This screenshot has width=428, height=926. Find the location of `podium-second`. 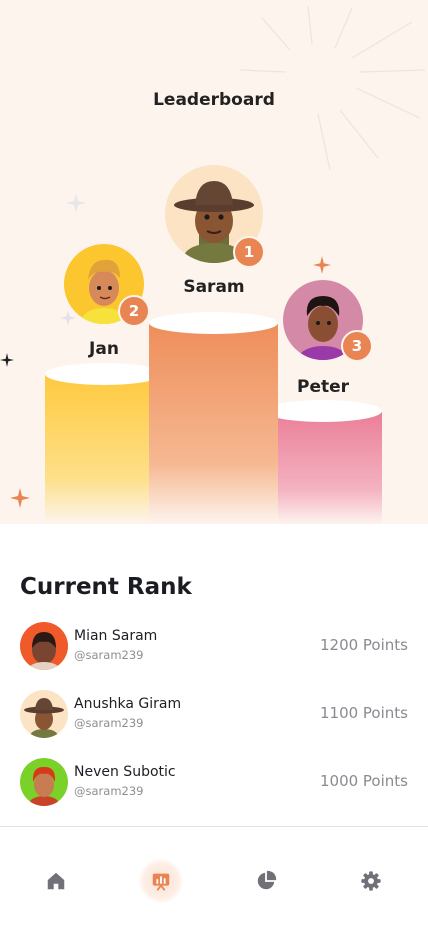

podium-second is located at coordinates (104, 443).